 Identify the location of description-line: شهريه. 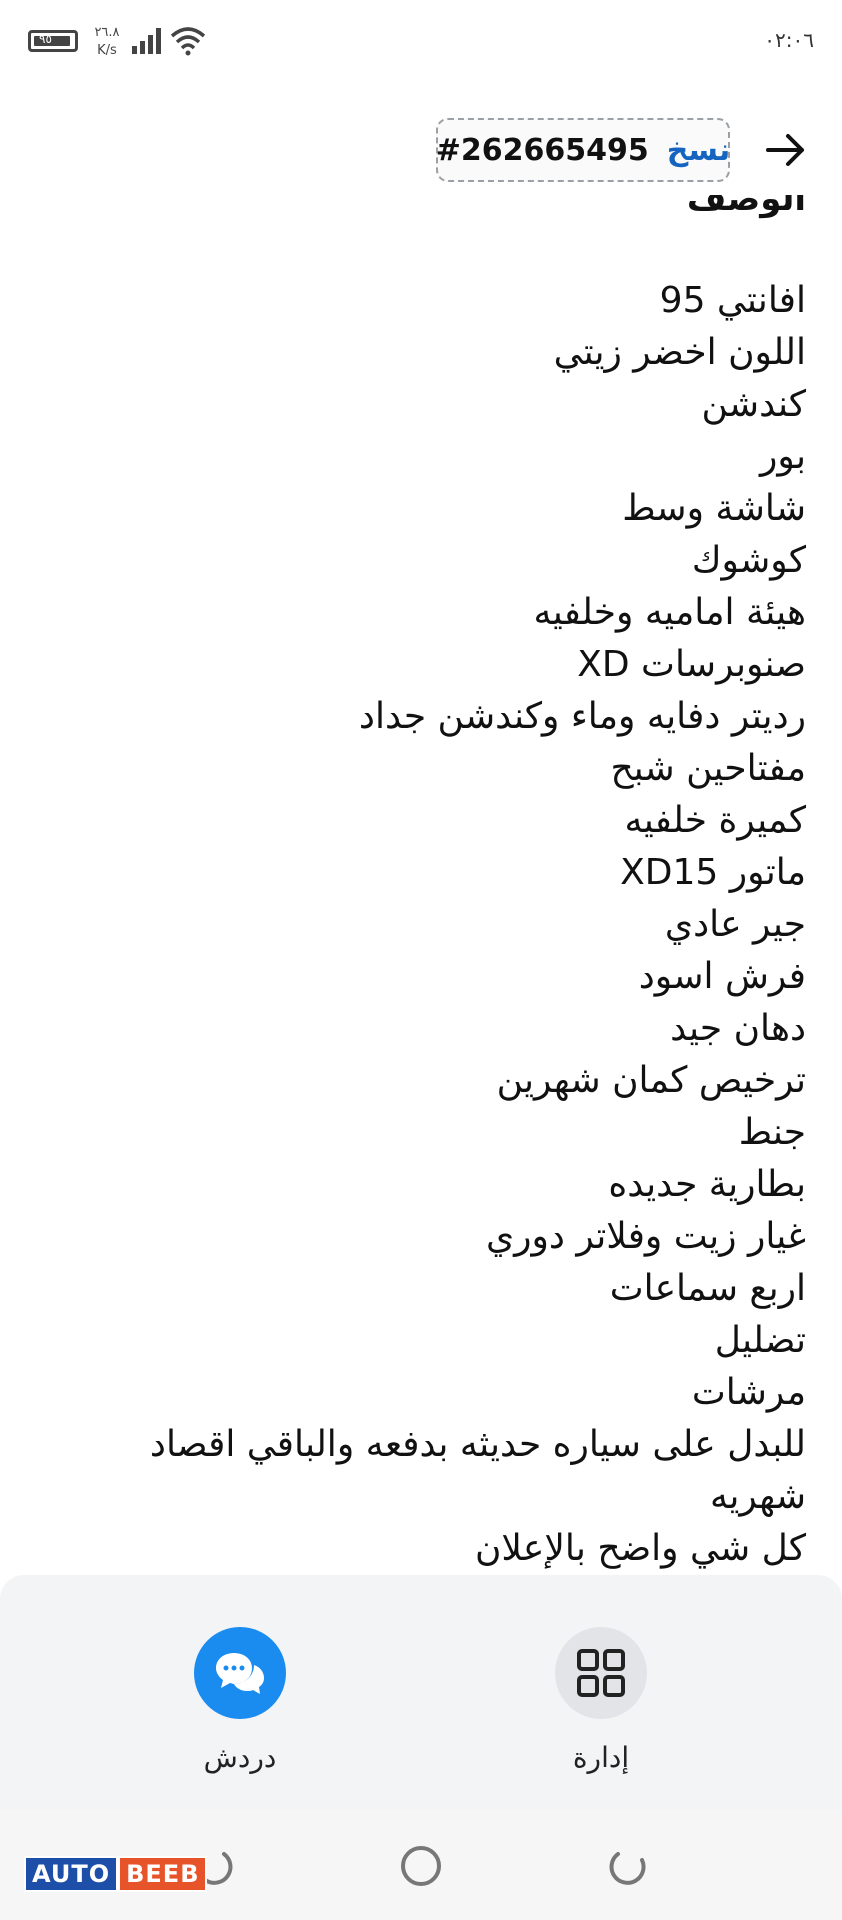
(758, 1496).